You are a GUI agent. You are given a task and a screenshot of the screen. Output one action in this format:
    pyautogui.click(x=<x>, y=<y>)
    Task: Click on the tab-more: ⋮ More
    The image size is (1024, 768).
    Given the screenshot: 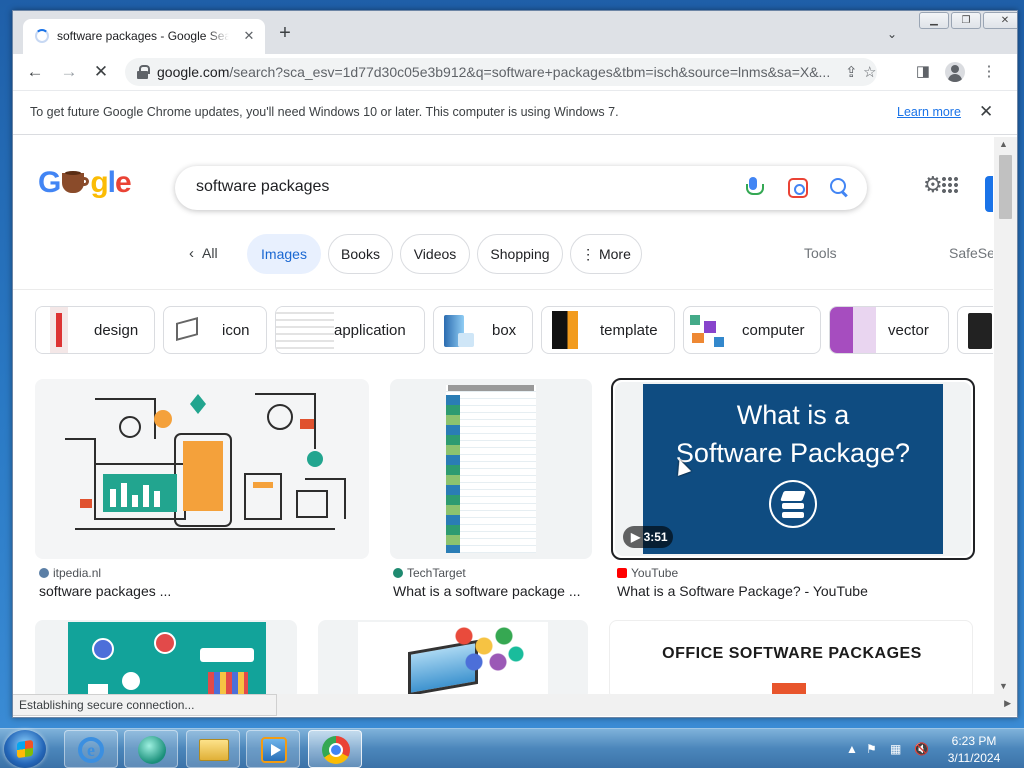 What is the action you would take?
    pyautogui.click(x=606, y=254)
    